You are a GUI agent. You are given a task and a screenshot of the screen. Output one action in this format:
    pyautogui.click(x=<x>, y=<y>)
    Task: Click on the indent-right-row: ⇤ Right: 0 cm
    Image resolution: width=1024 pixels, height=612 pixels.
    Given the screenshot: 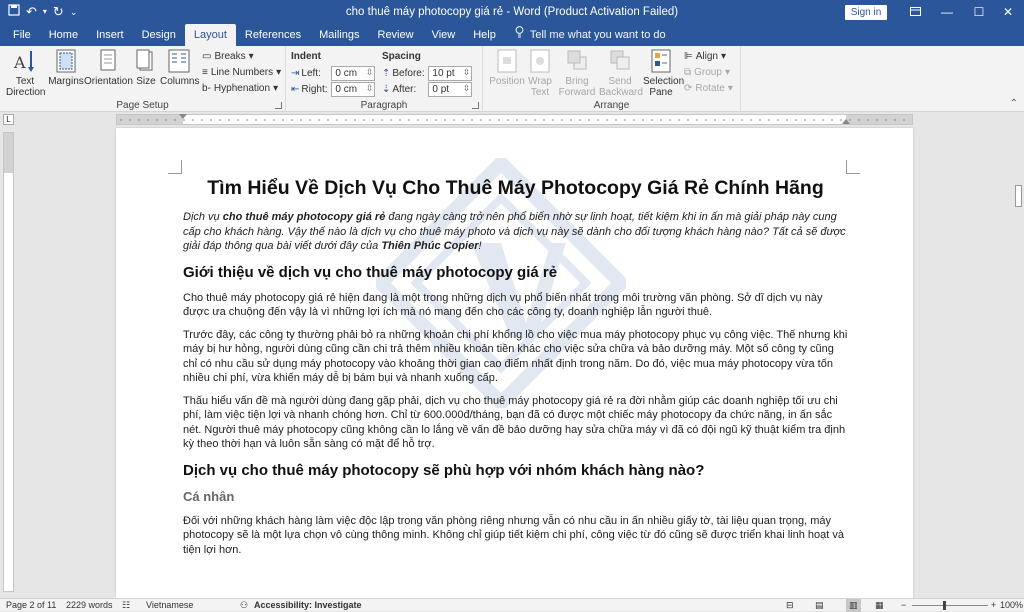 What is the action you would take?
    pyautogui.click(x=333, y=89)
    